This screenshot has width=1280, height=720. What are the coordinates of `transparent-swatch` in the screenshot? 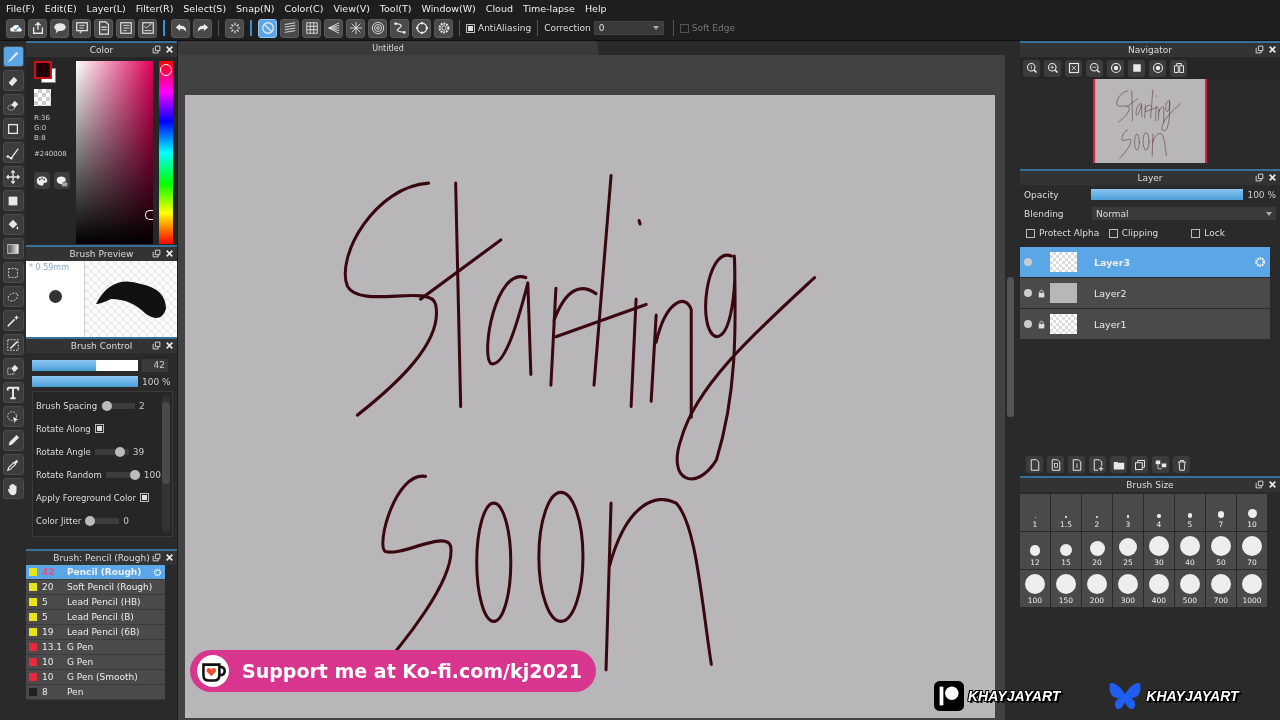 It's located at (42, 97).